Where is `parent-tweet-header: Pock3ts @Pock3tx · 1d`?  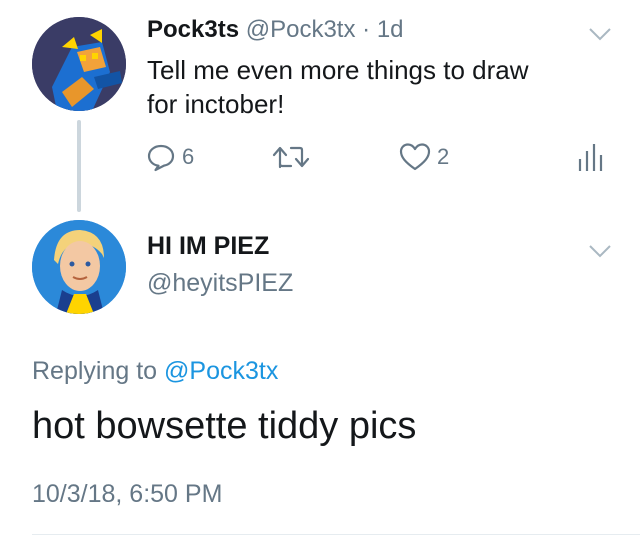 parent-tweet-header: Pock3ts @Pock3tx · 1d is located at coordinates (275, 30).